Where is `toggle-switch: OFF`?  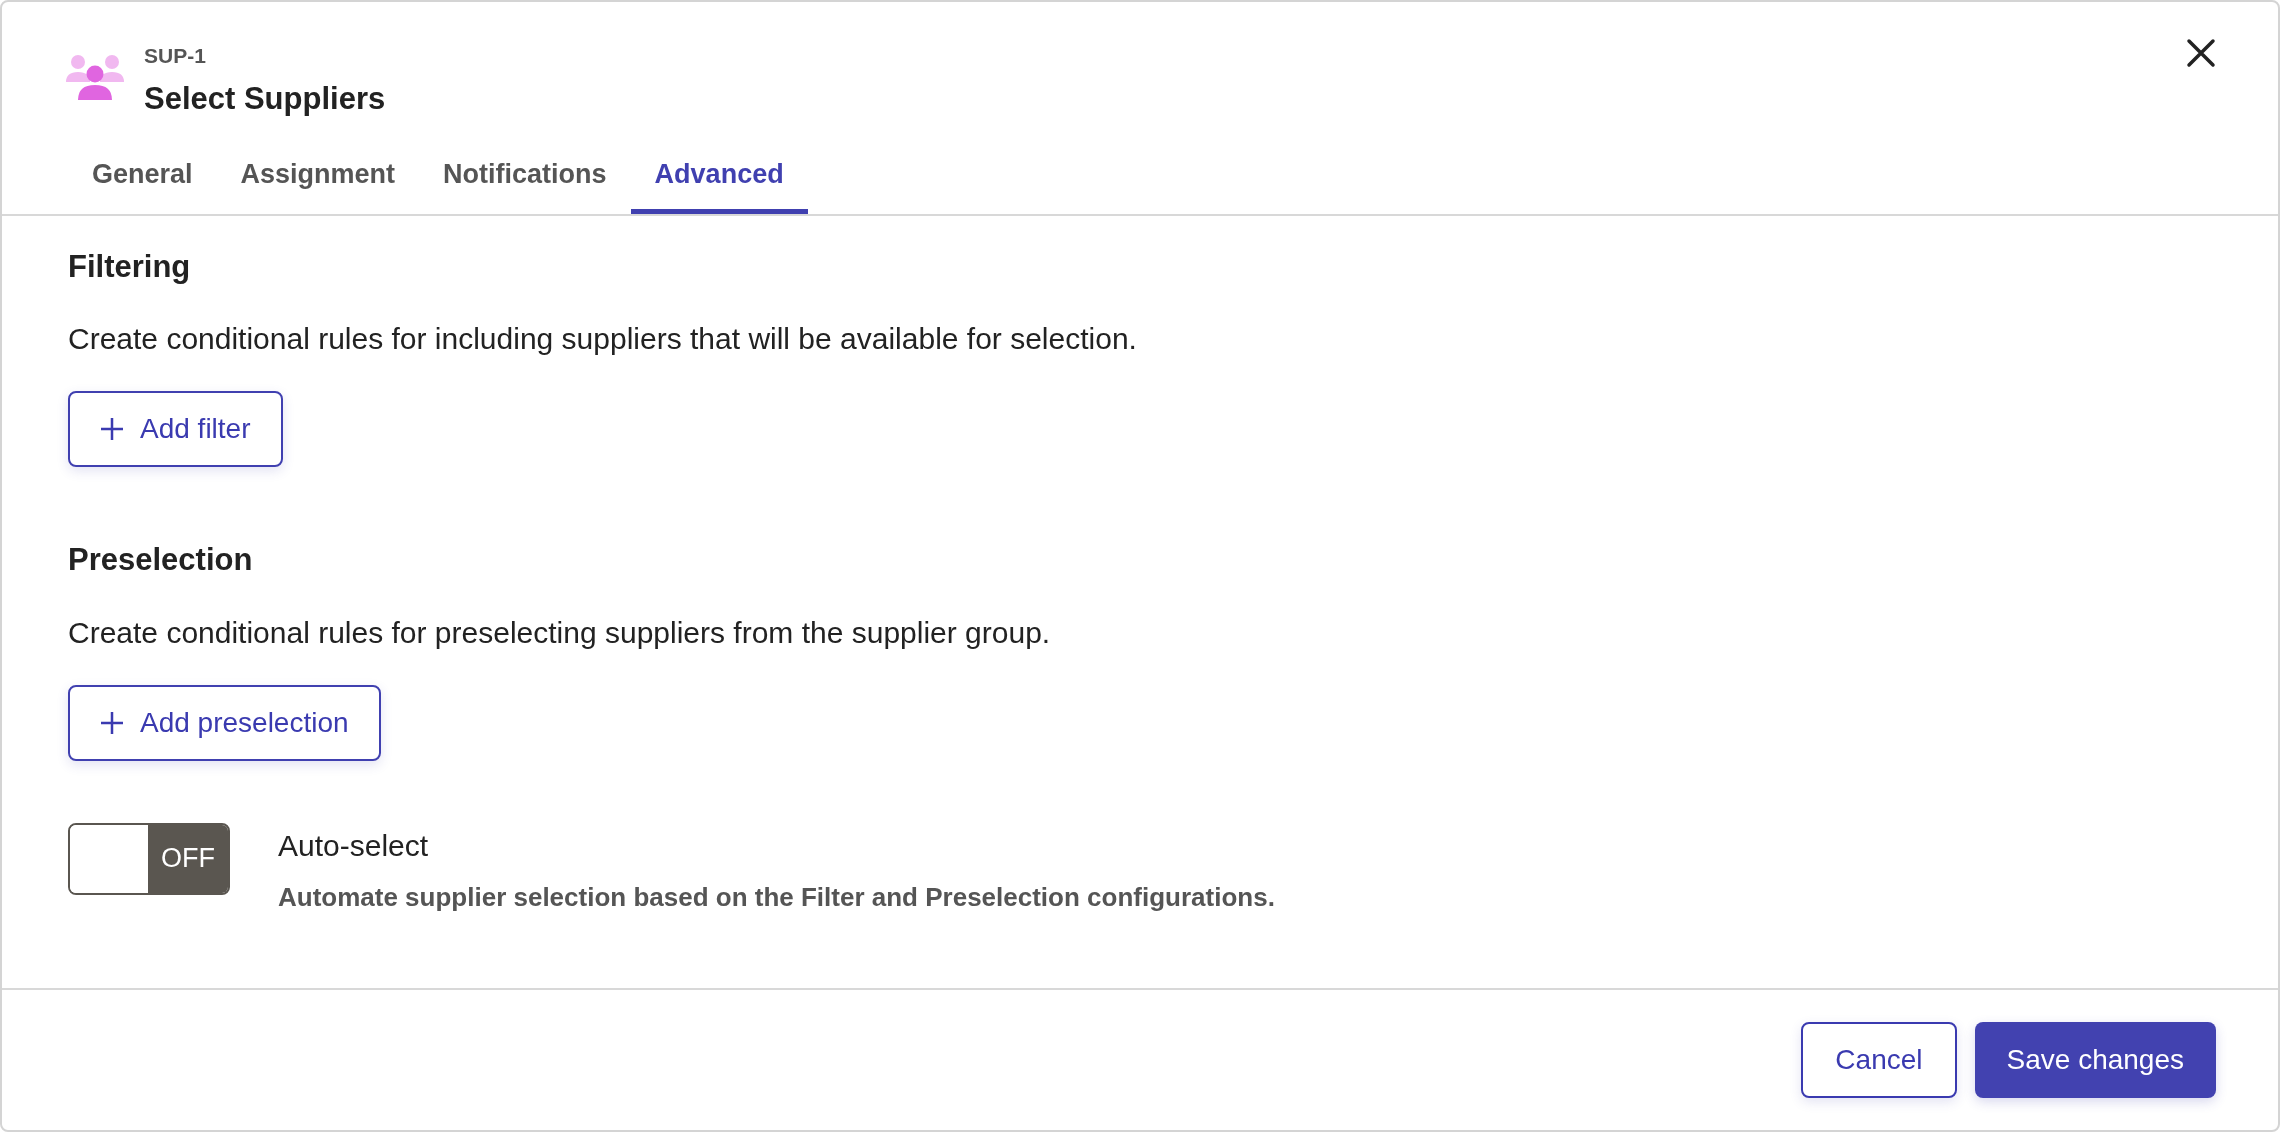 toggle-switch: OFF is located at coordinates (149, 858).